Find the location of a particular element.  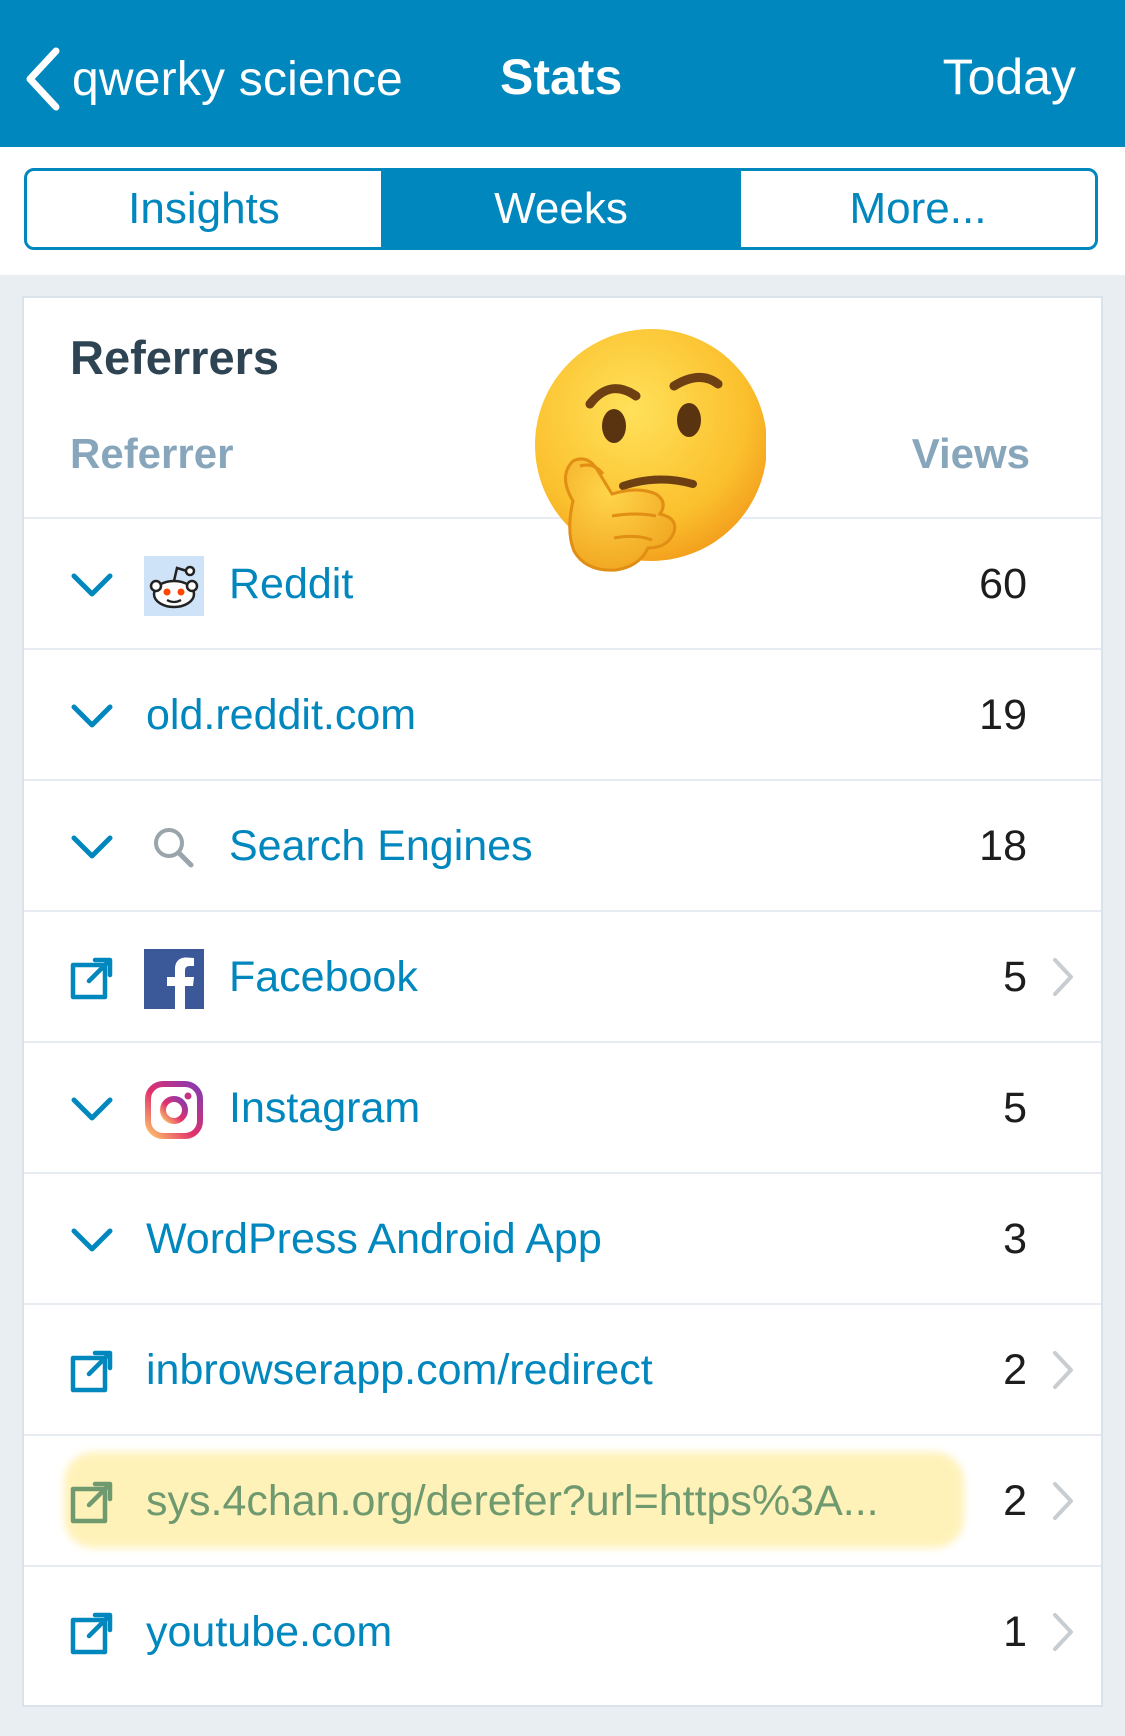

tab-insights: Insights is located at coordinates (204, 209).